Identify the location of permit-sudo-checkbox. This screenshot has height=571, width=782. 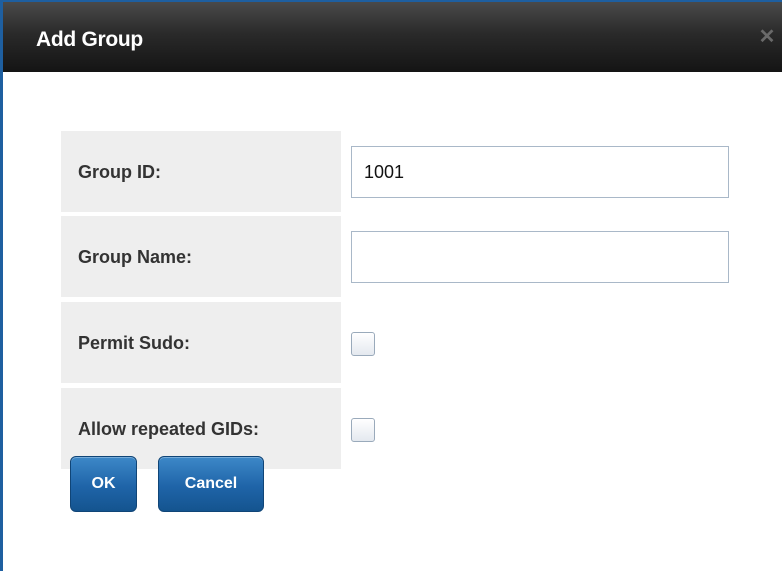
(363, 344).